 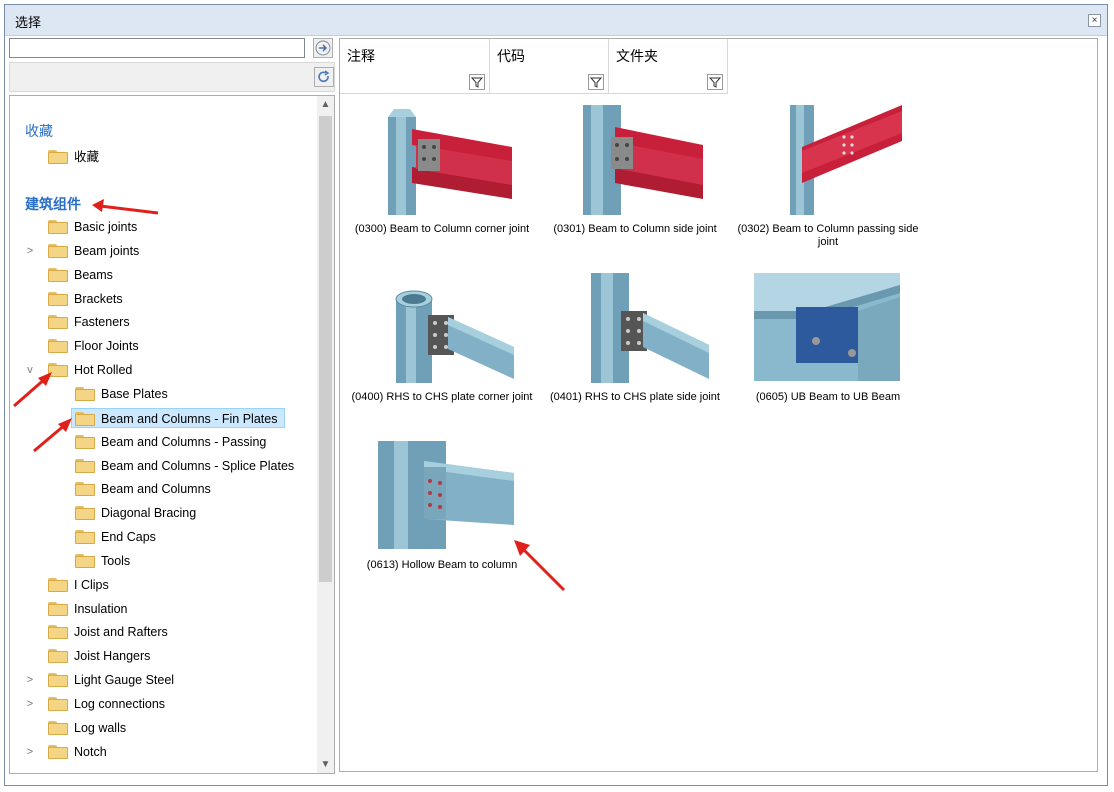 I want to click on tree-item: Basic joints, so click(x=168, y=227).